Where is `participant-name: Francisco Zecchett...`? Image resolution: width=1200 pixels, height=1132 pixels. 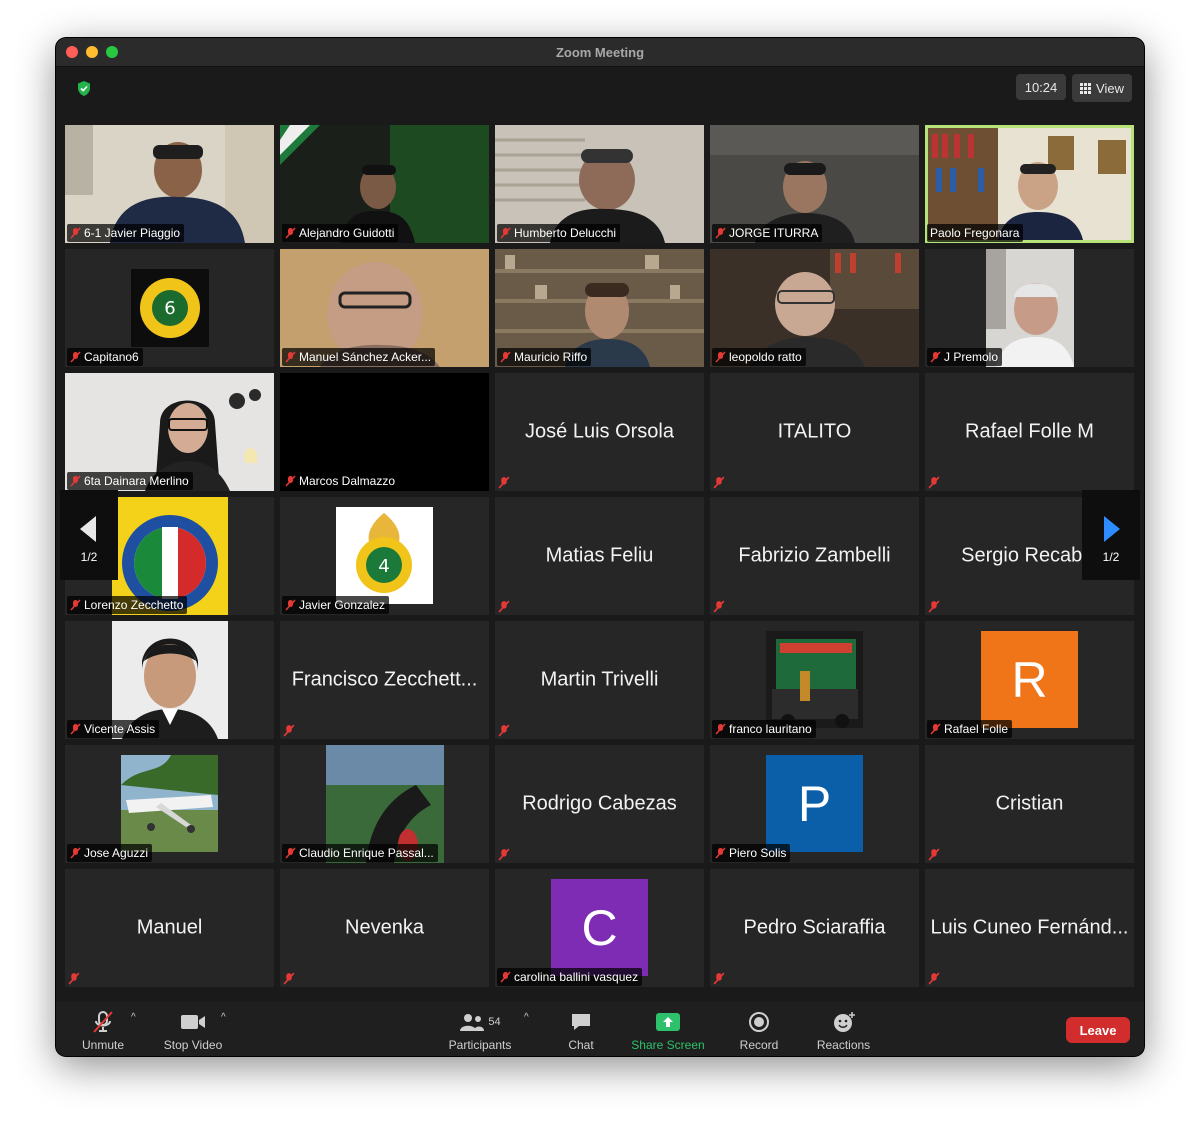 participant-name: Francisco Zecchett... is located at coordinates (384, 679).